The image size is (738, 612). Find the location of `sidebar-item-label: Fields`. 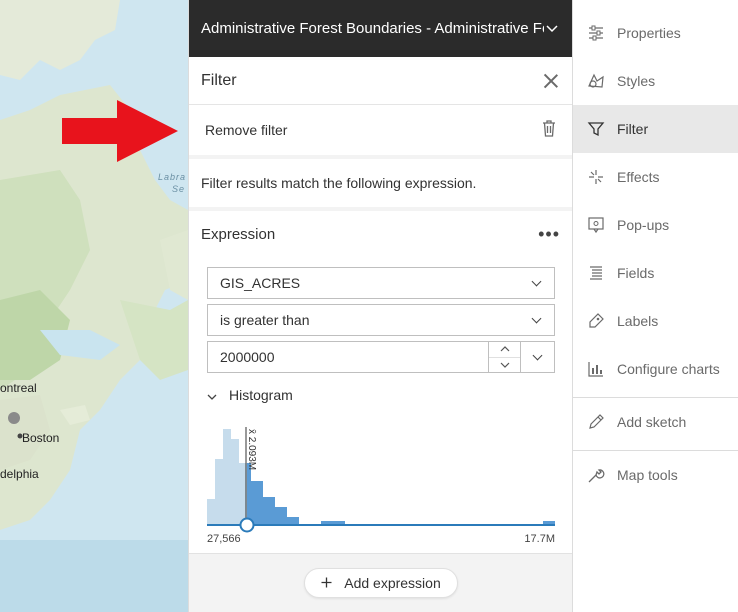

sidebar-item-label: Fields is located at coordinates (636, 273).